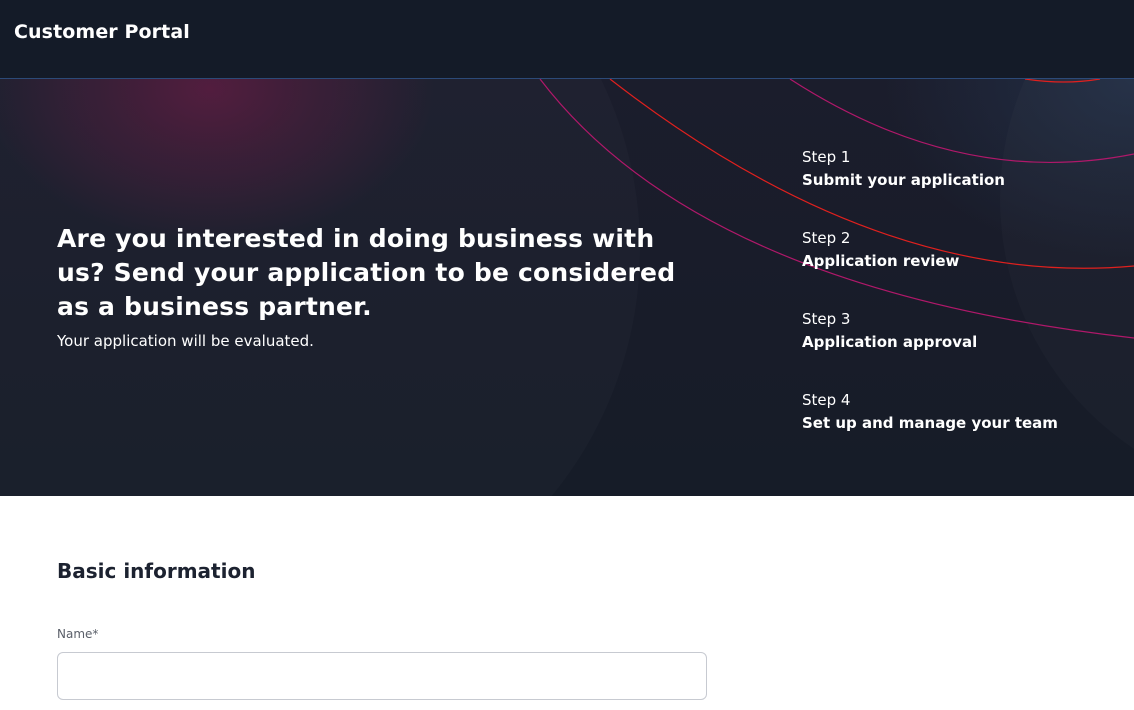 Image resolution: width=1134 pixels, height=710 pixels. I want to click on step-number: Step 3, so click(826, 319).